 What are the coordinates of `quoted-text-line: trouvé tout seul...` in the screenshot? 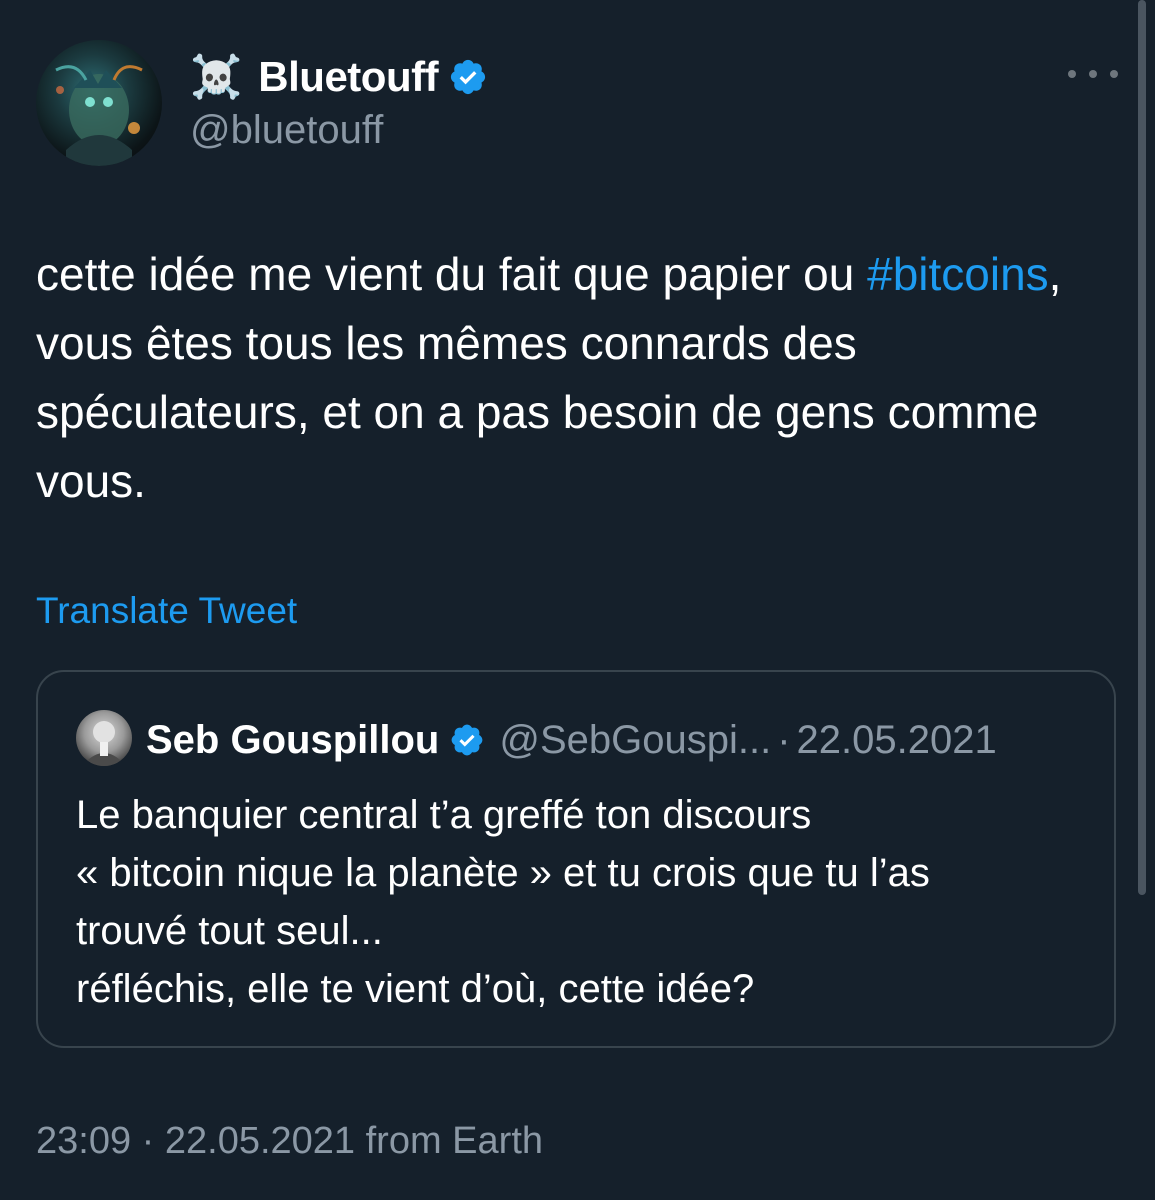 It's located at (229, 931).